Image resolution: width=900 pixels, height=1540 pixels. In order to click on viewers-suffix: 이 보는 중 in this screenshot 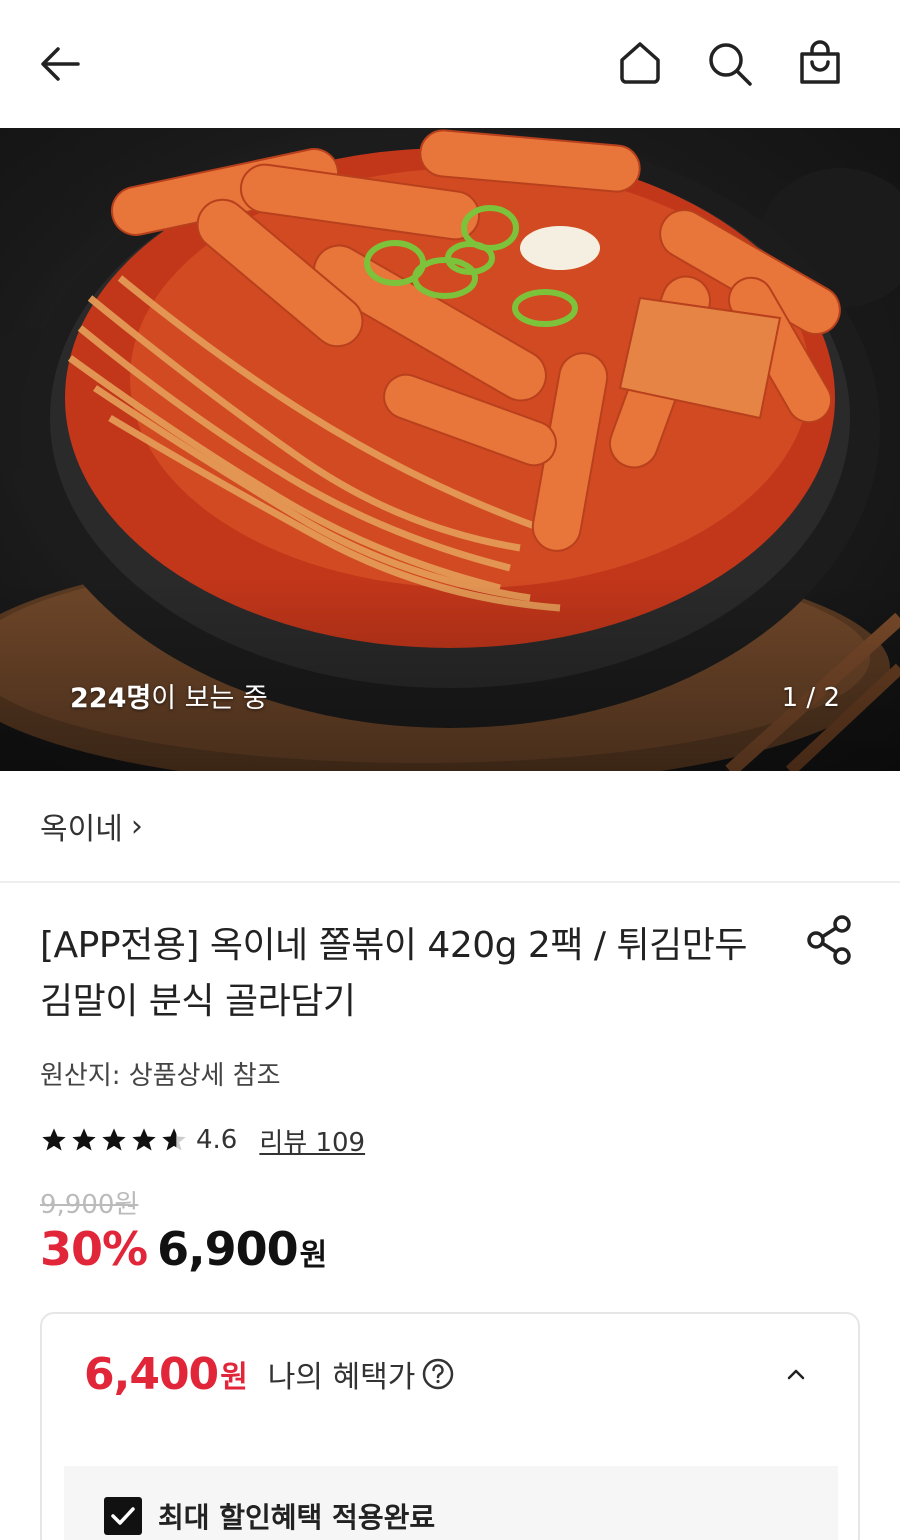, I will do `click(209, 698)`.